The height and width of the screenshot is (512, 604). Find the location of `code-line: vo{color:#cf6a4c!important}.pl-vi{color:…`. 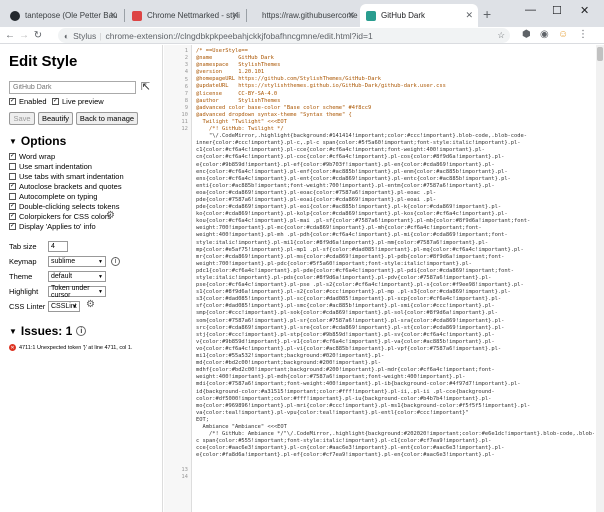

code-line: vo{color:#cf6a4c!important}.pl-vi{color:… is located at coordinates (349, 348).